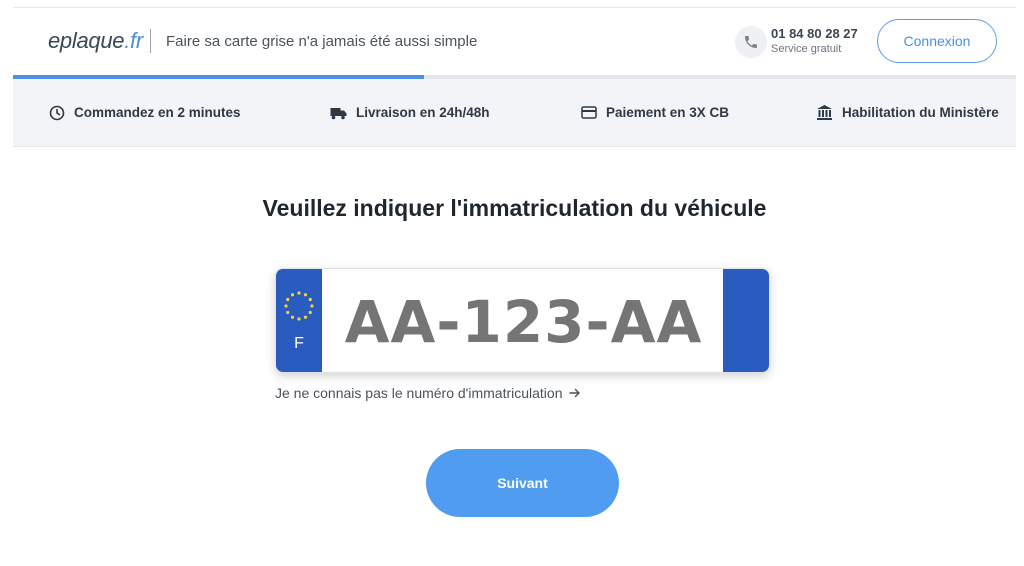  I want to click on feature-label: Livraison en 24h/48h, so click(423, 112).